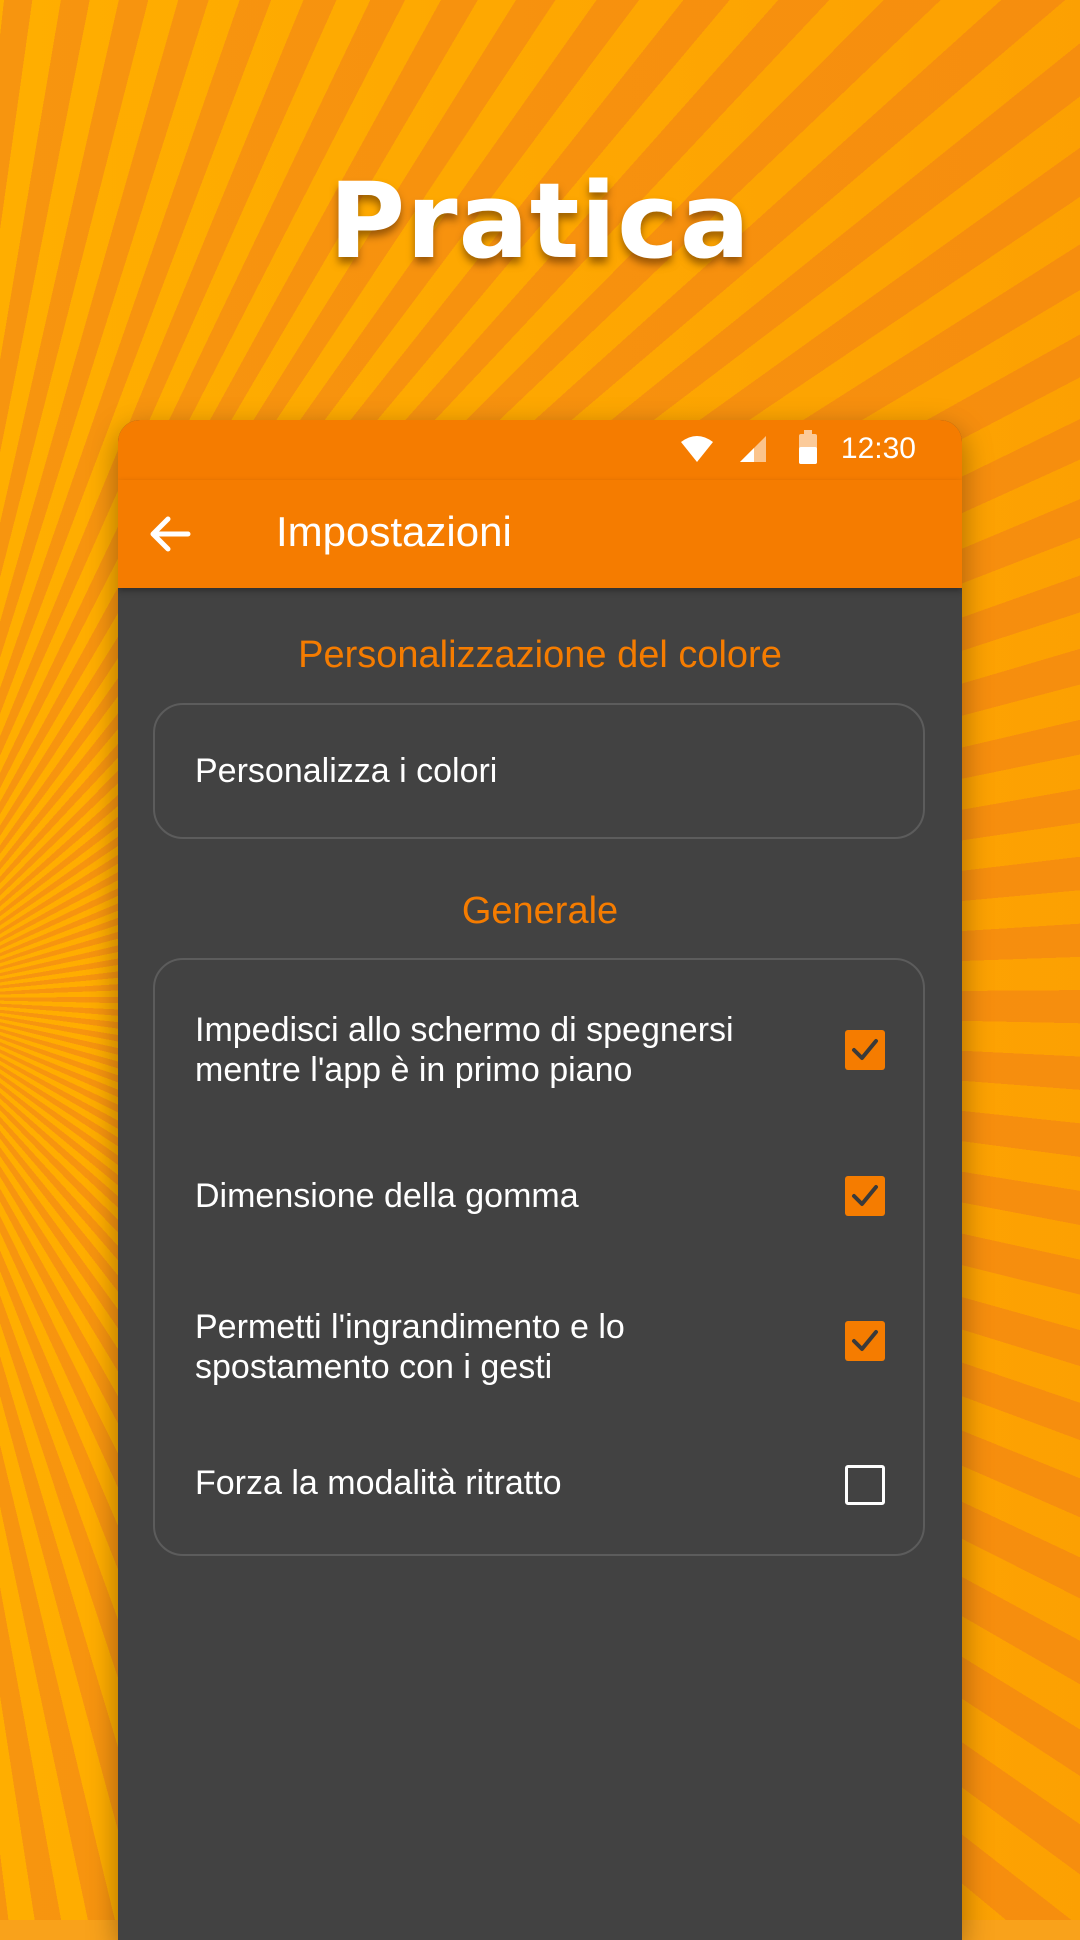  I want to click on wifi-icon, so click(697, 449).